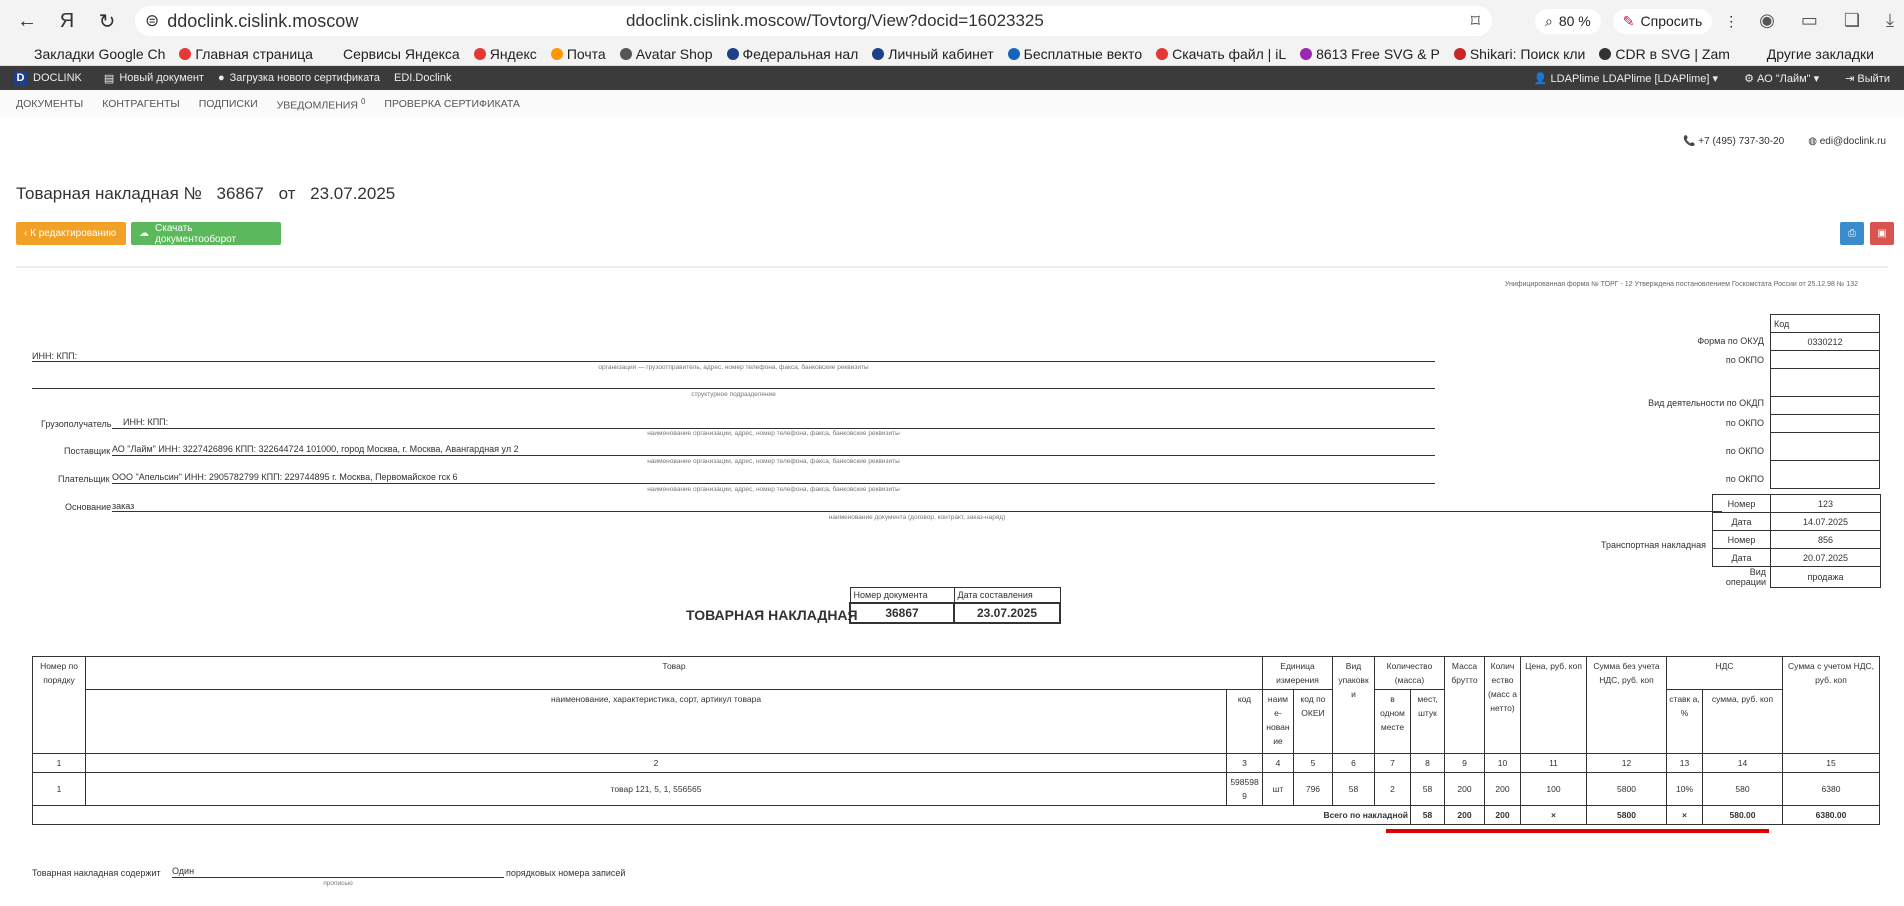  What do you see at coordinates (505, 54) in the screenshot?
I see `bookmark-item: Яндекс` at bounding box center [505, 54].